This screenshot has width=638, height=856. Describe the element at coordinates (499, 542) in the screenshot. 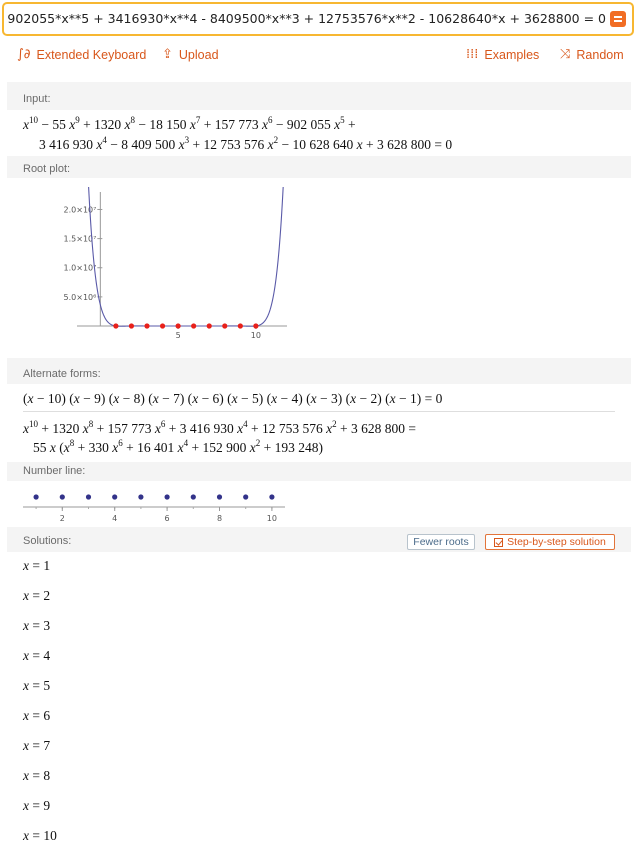

I see `checkbox-icon` at that location.